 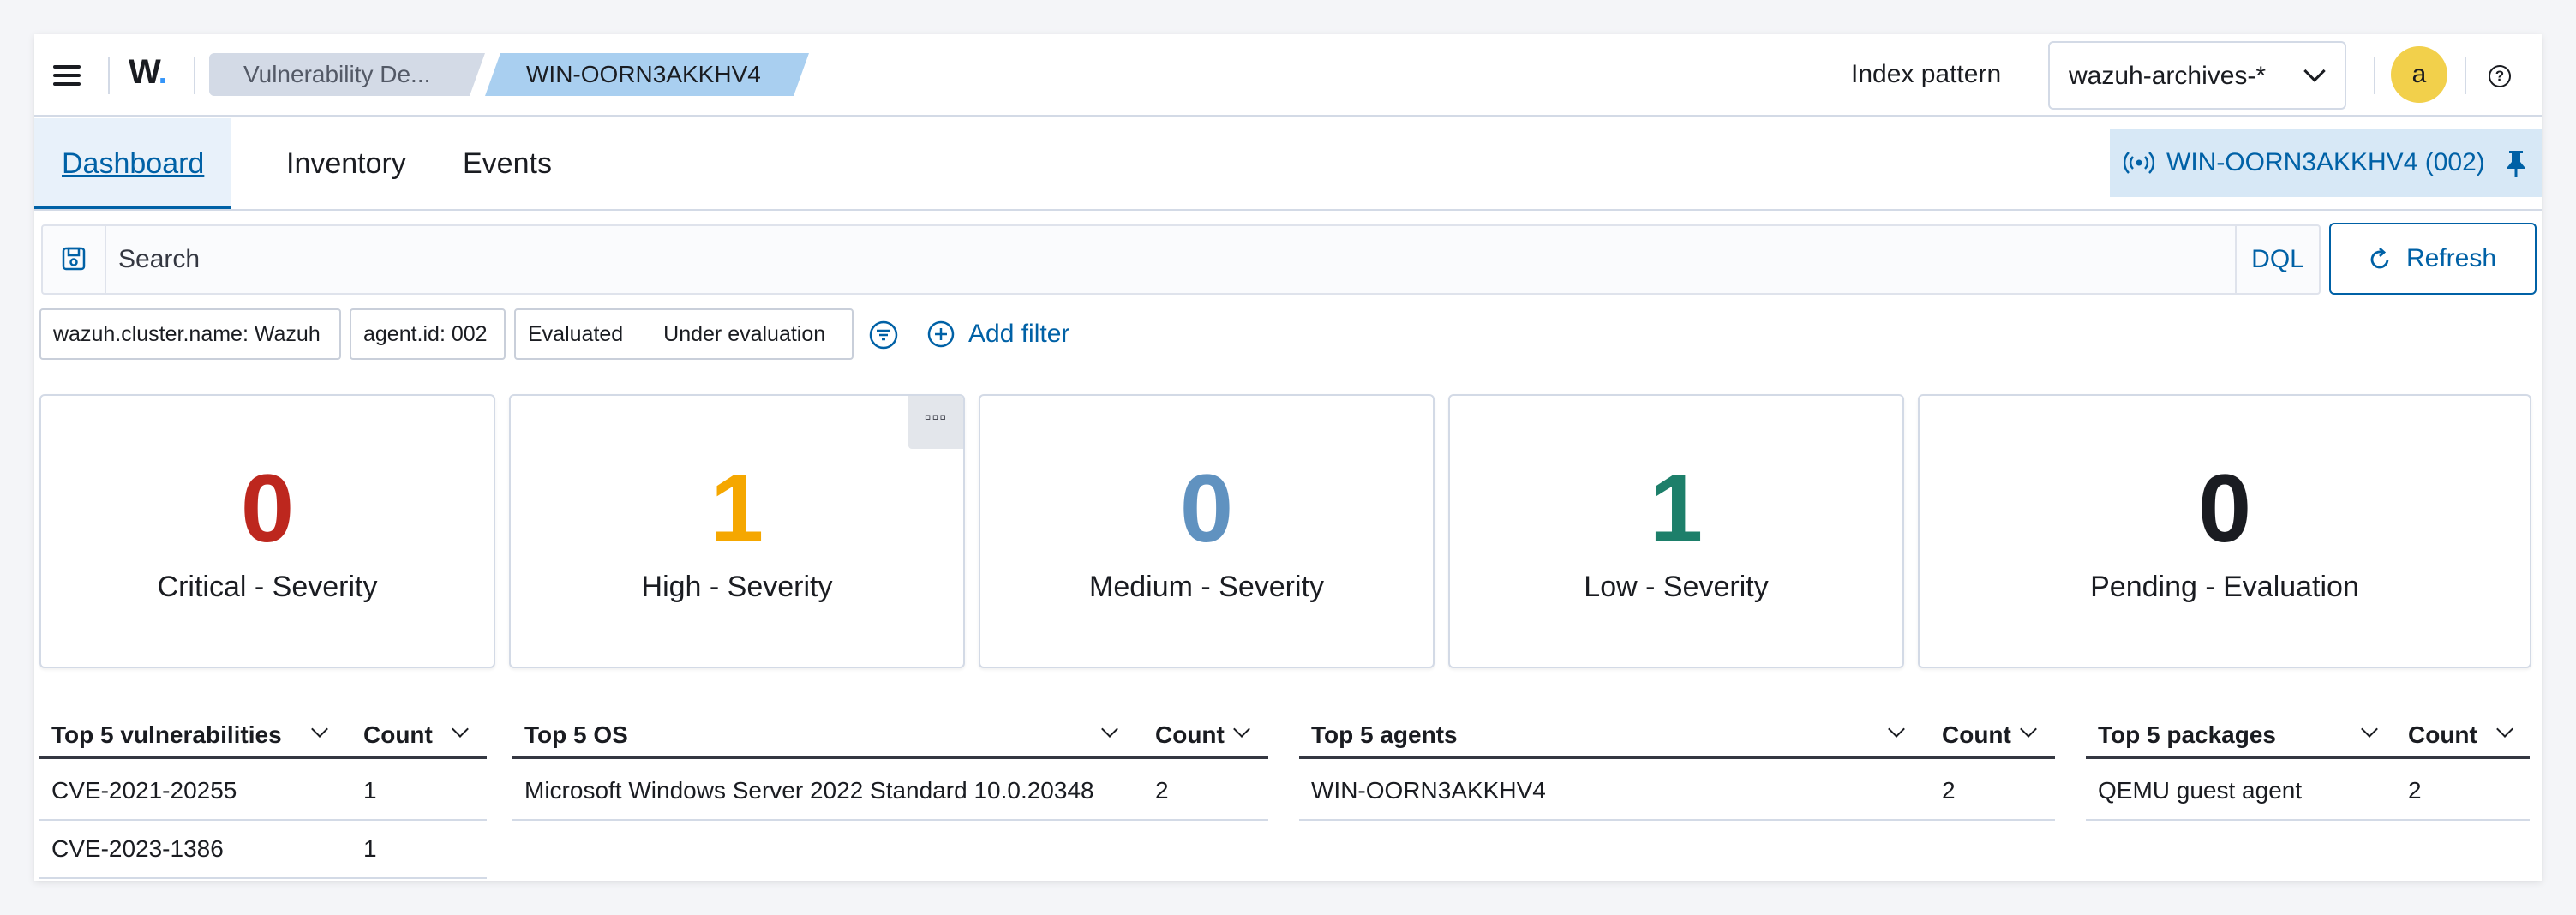 What do you see at coordinates (2451, 258) in the screenshot?
I see `refresh-label: Refresh` at bounding box center [2451, 258].